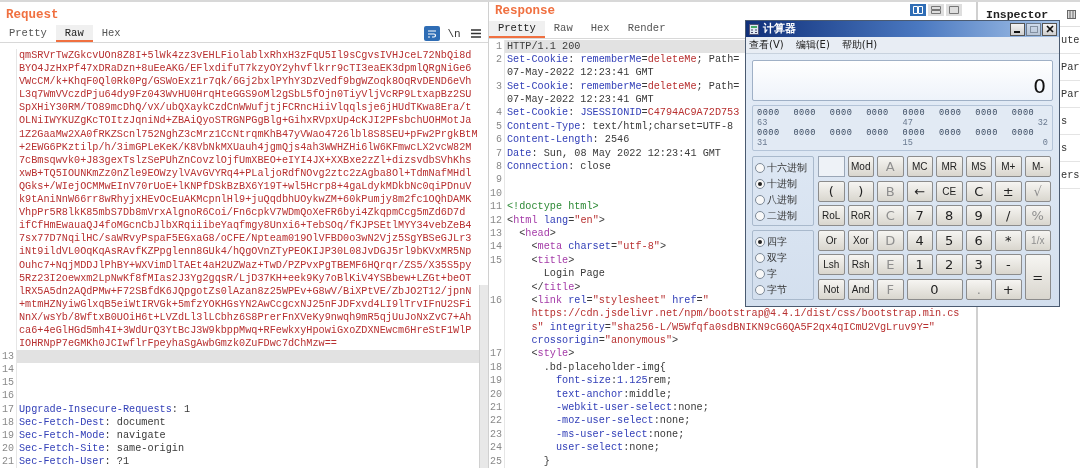 The height and width of the screenshot is (468, 1080). What do you see at coordinates (776, 215) in the screenshot?
I see `radio-option: 二进制` at bounding box center [776, 215].